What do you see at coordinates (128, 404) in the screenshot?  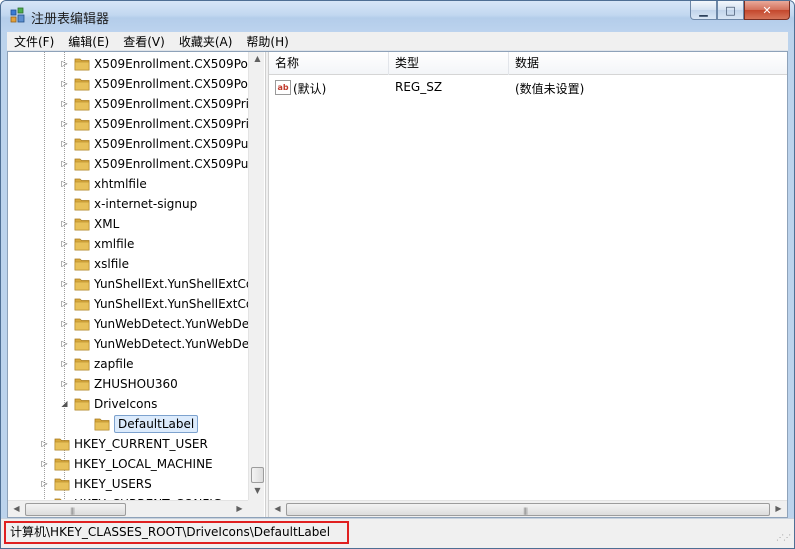 I see `tree-item: ◢ DriveIcons` at bounding box center [128, 404].